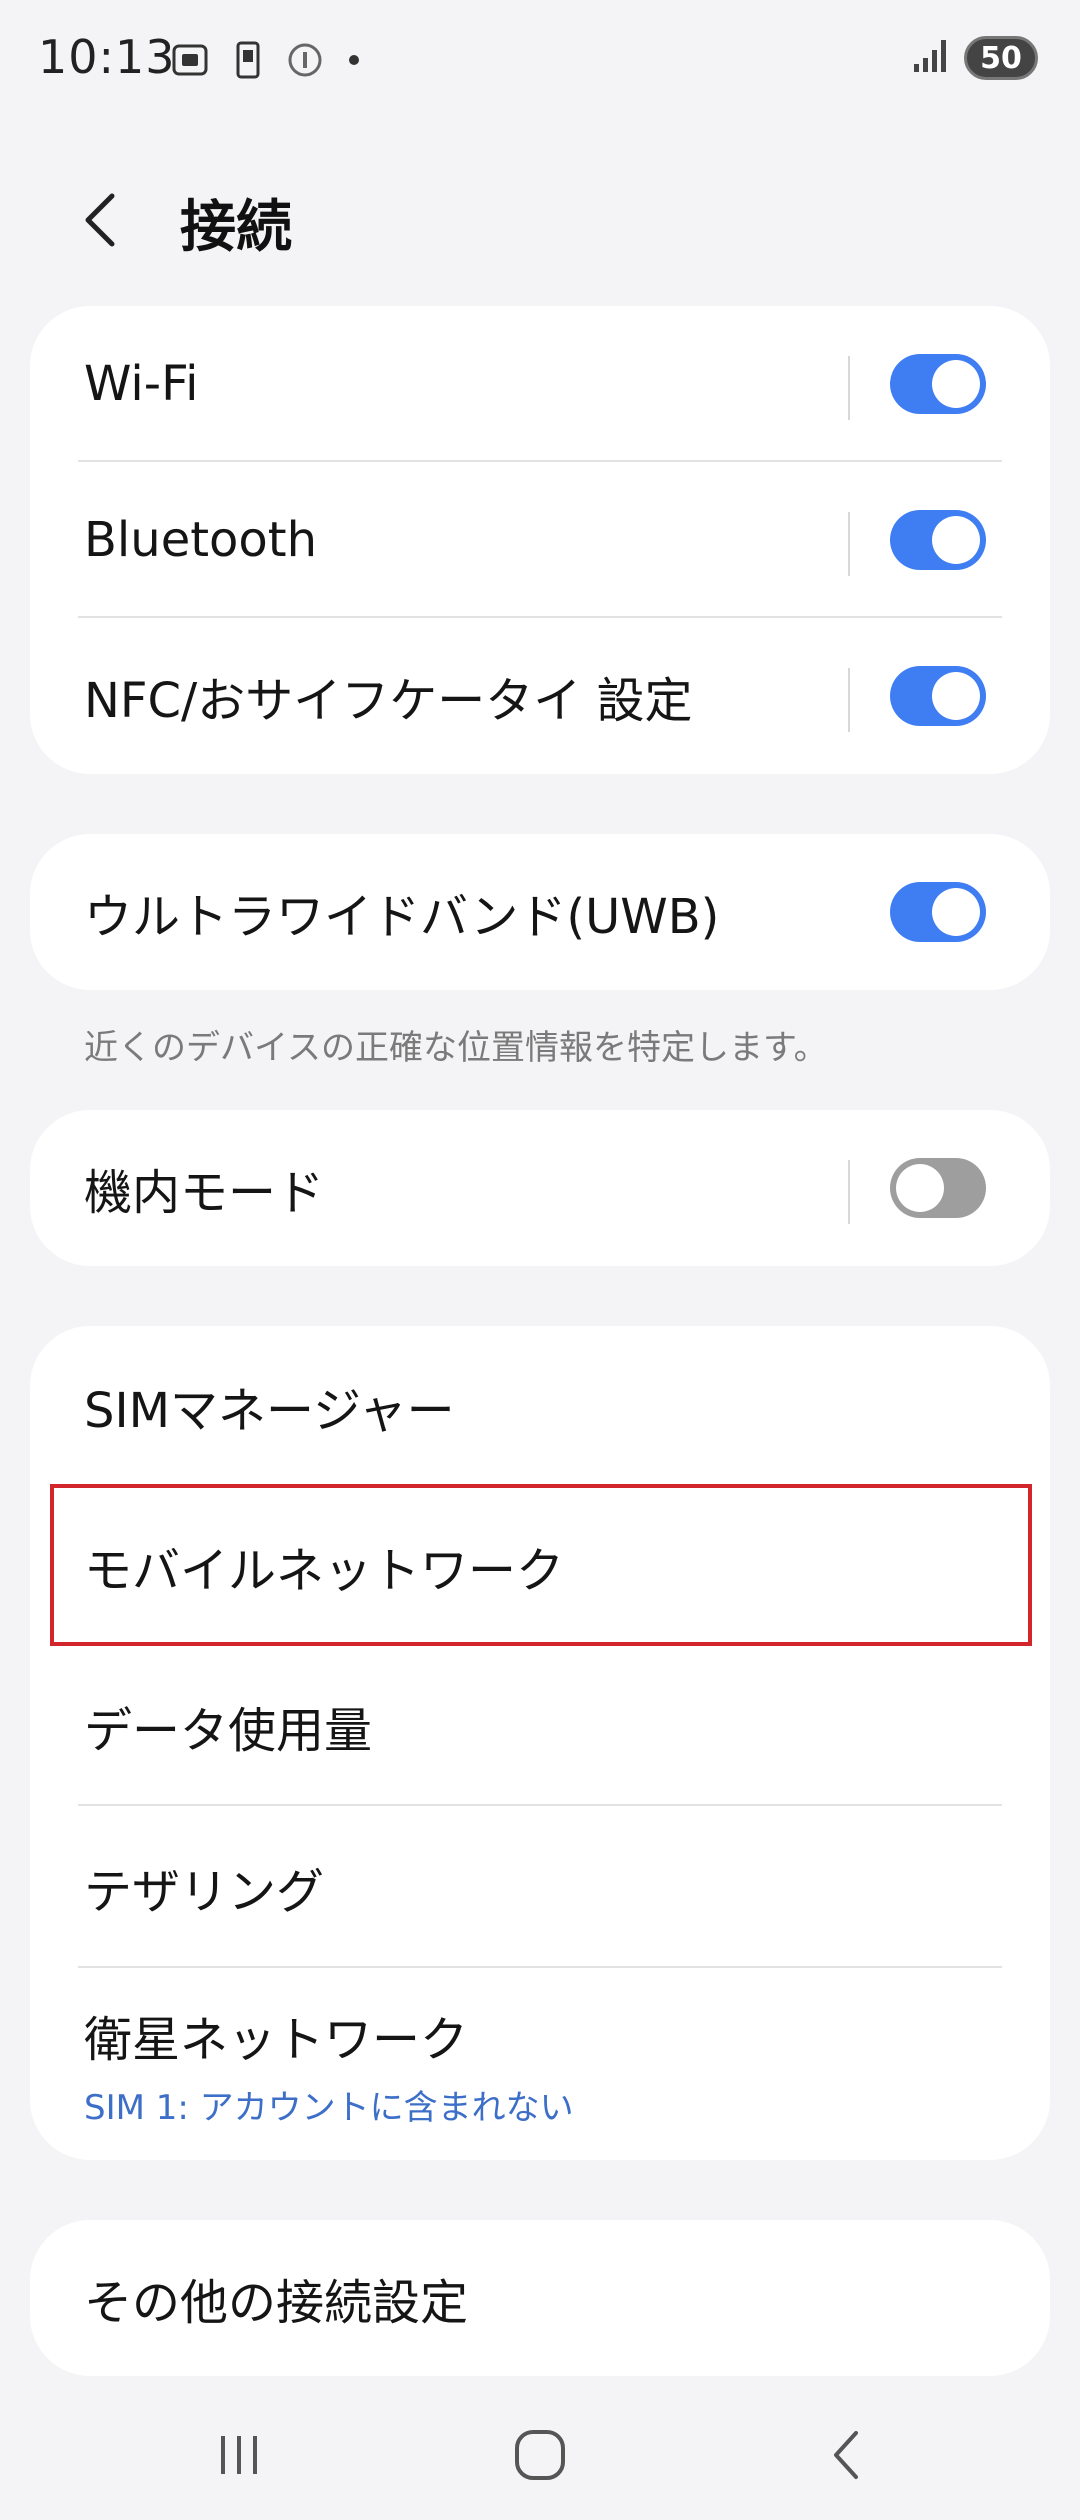  I want to click on home-button, so click(540, 2455).